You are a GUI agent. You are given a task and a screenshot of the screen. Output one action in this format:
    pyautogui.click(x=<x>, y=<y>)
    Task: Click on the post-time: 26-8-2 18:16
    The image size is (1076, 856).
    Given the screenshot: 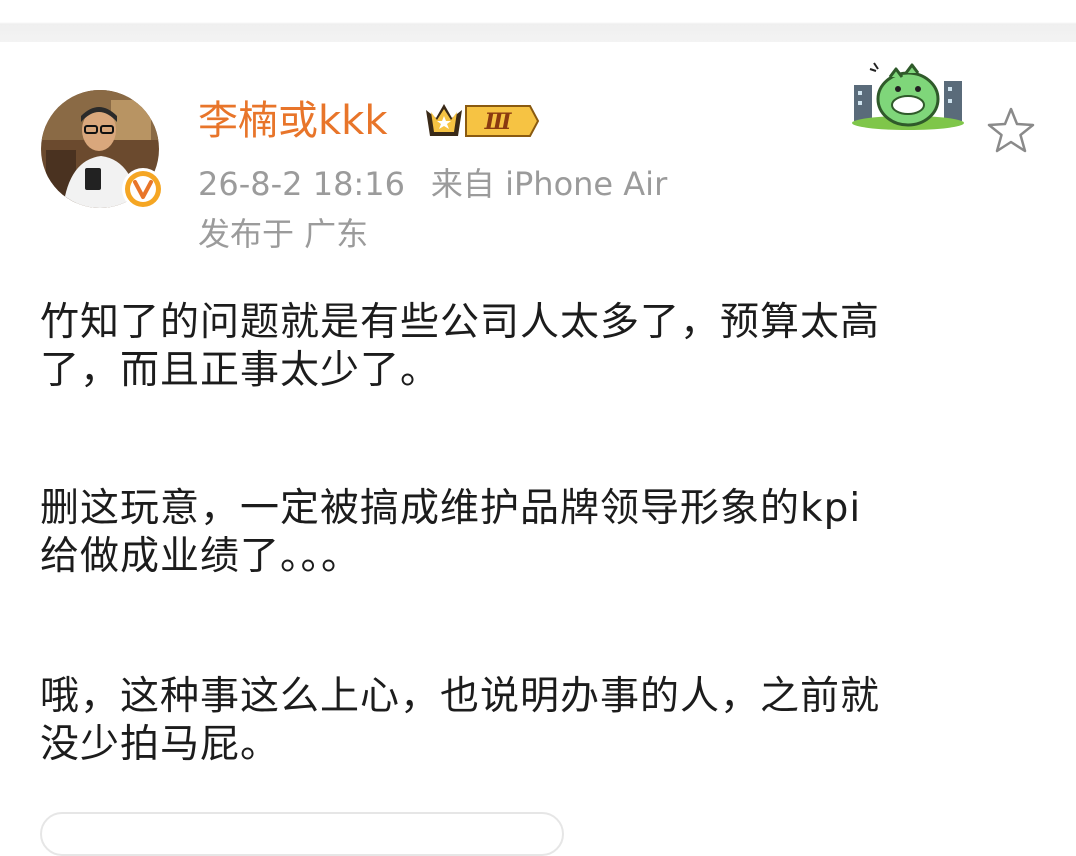 What is the action you would take?
    pyautogui.click(x=301, y=184)
    